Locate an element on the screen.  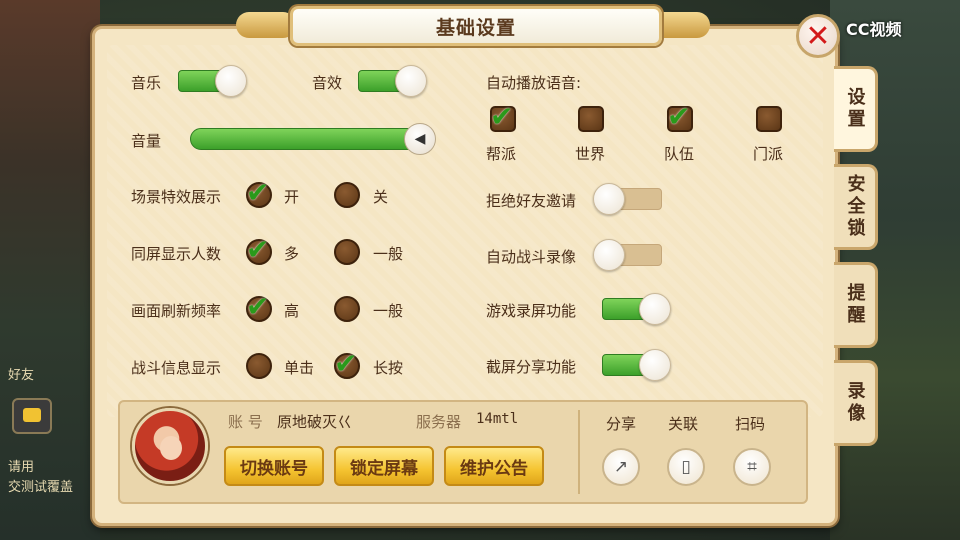
share-button: ↗ is located at coordinates (621, 467).